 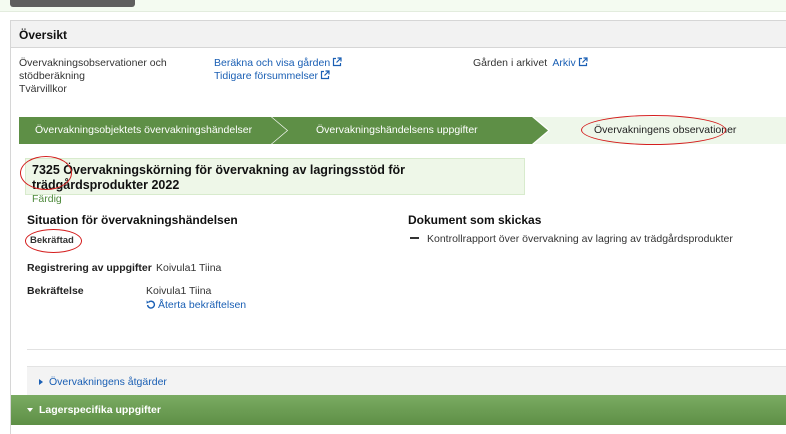 I want to click on storage-section-toggle: Lagerspecifika uppgifter, so click(x=398, y=410).